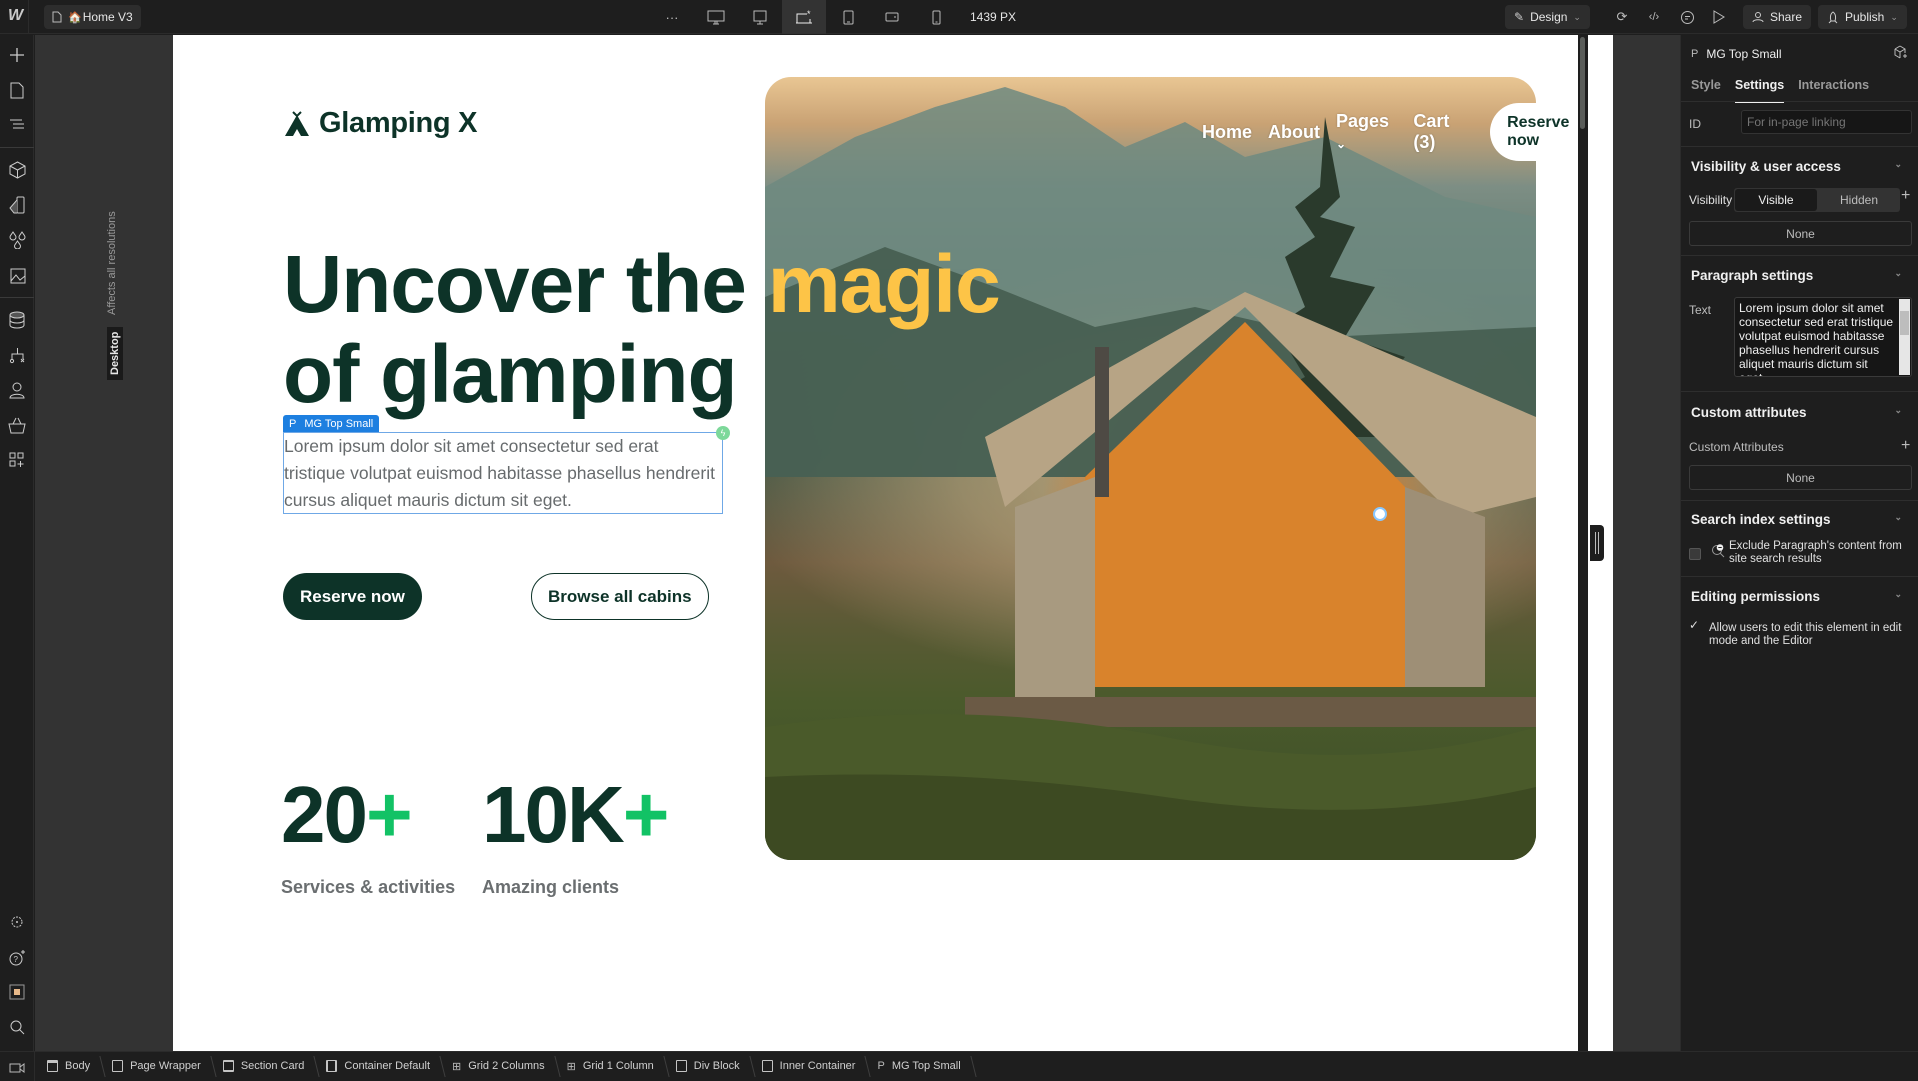 This screenshot has height=1081, width=1918. What do you see at coordinates (17, 170) in the screenshot?
I see `components-button` at bounding box center [17, 170].